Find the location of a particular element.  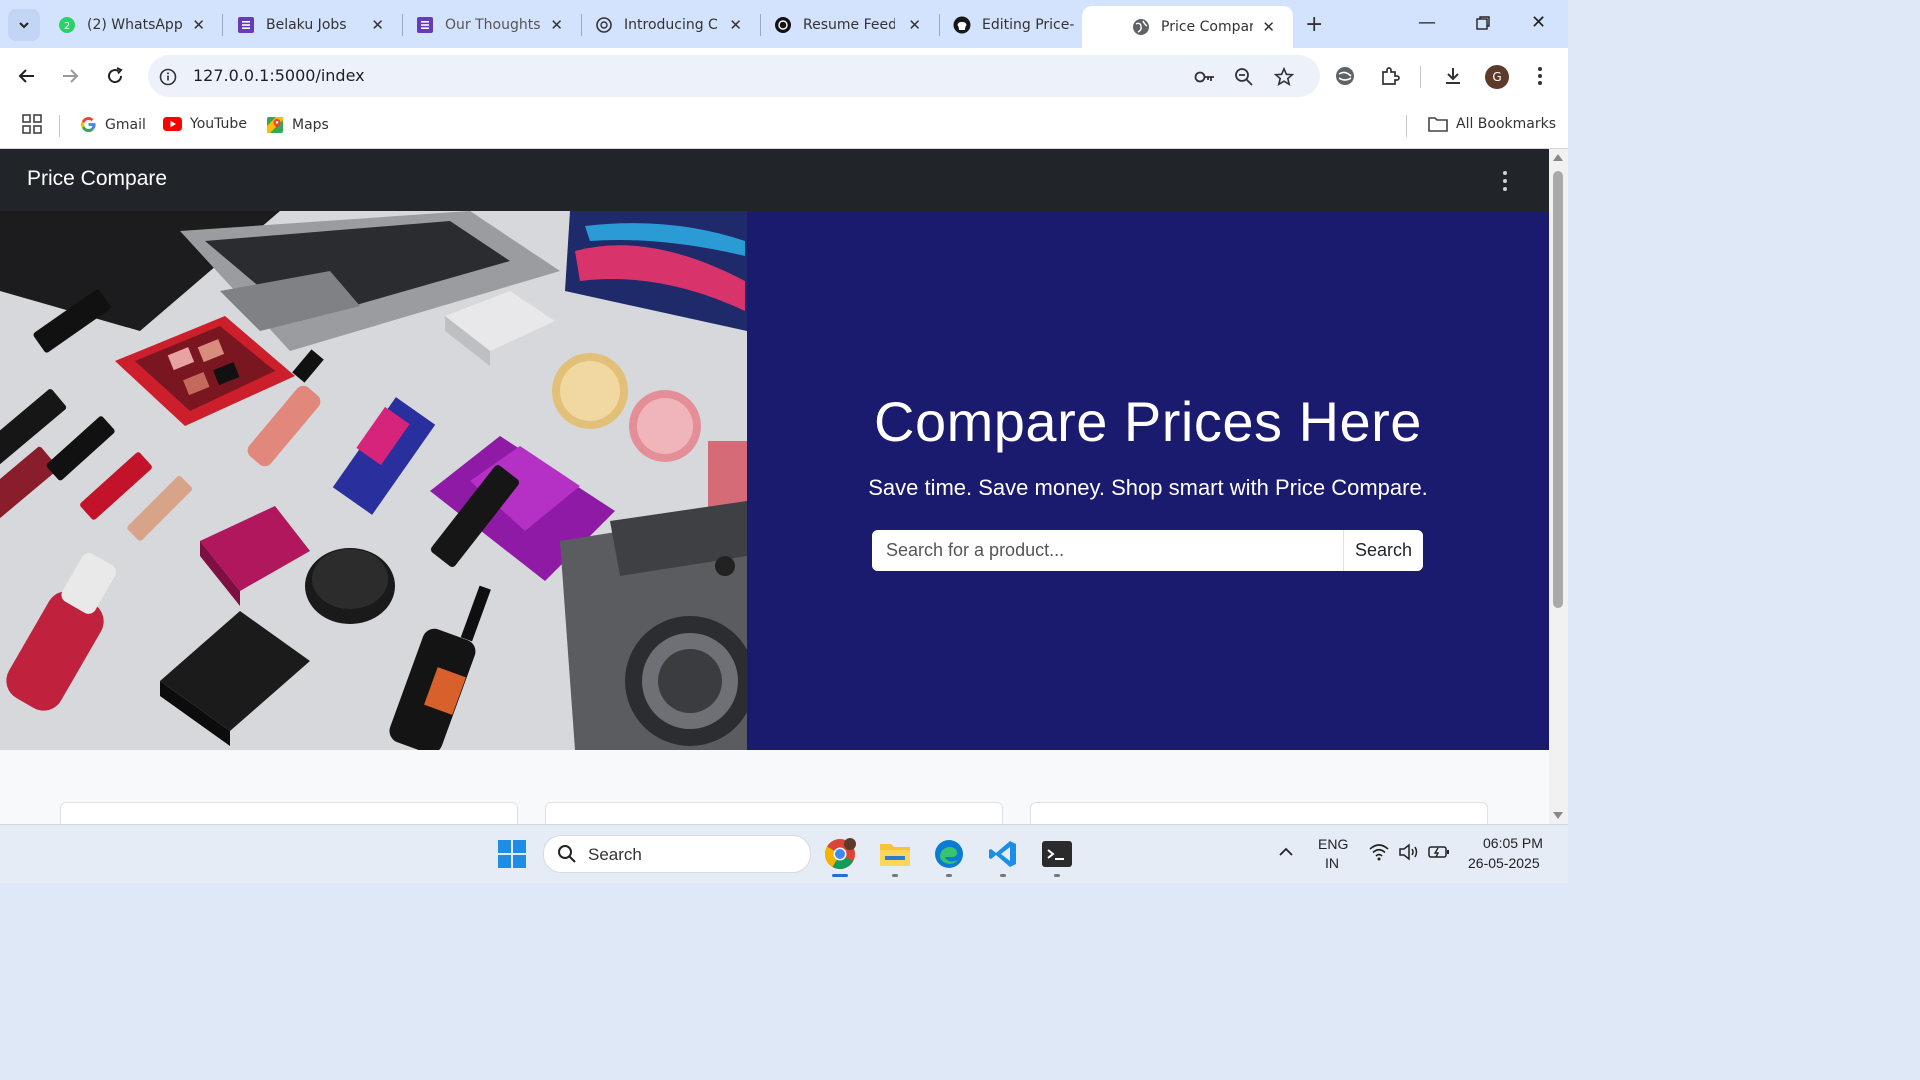

site-info-icon is located at coordinates (168, 77).